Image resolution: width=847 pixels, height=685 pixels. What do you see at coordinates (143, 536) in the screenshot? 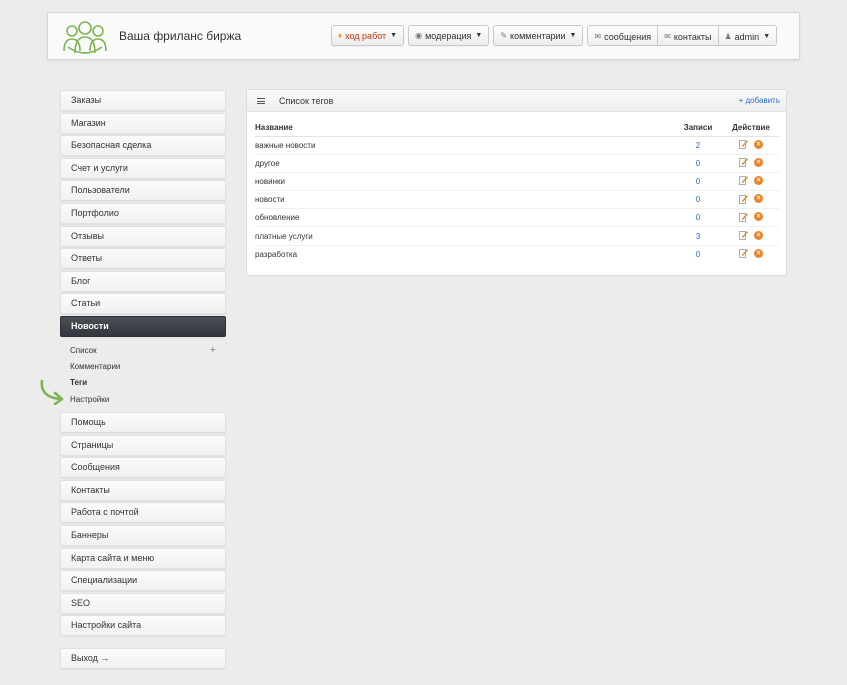
I see `sidebar-item-banners: Баннеры` at bounding box center [143, 536].